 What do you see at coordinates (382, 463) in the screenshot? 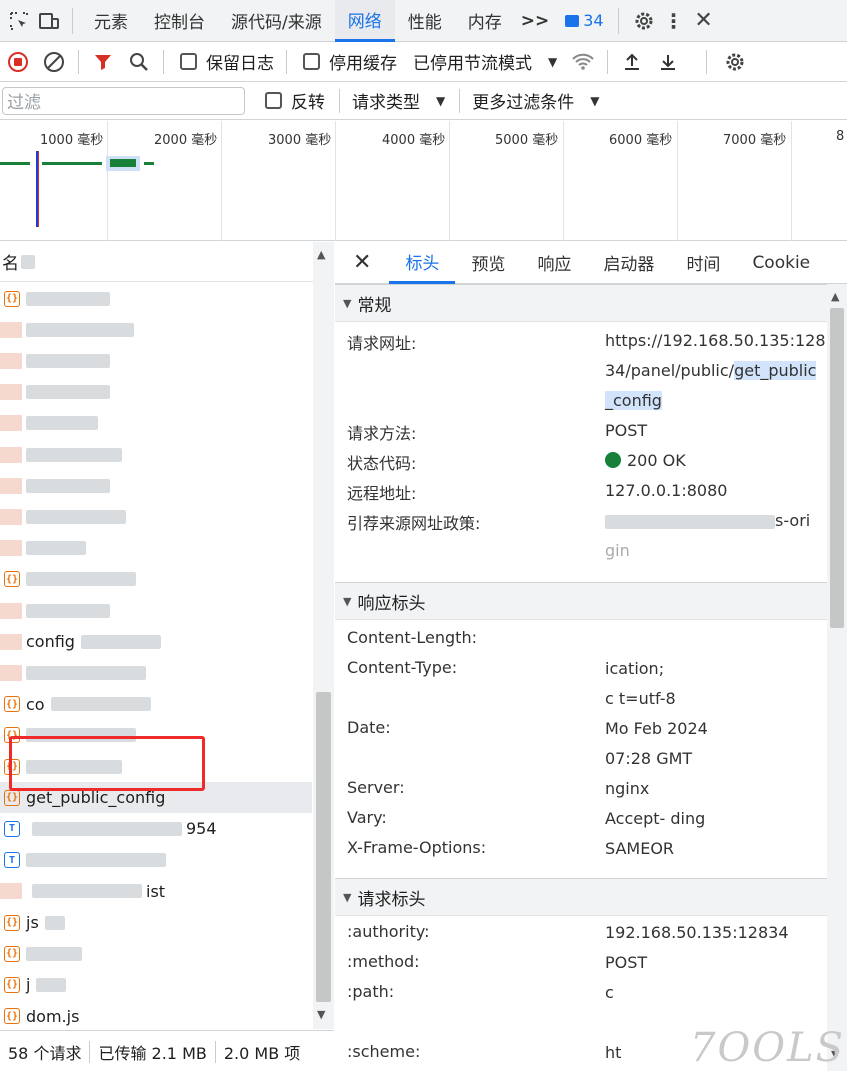
I see `status-code-label: 状态代码:` at bounding box center [382, 463].